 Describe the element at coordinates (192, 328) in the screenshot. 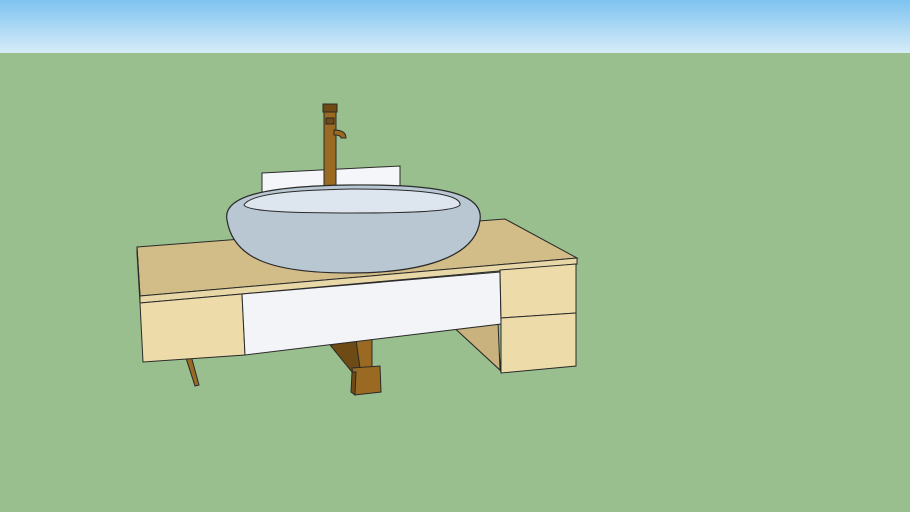

I see `left-drawer-front` at that location.